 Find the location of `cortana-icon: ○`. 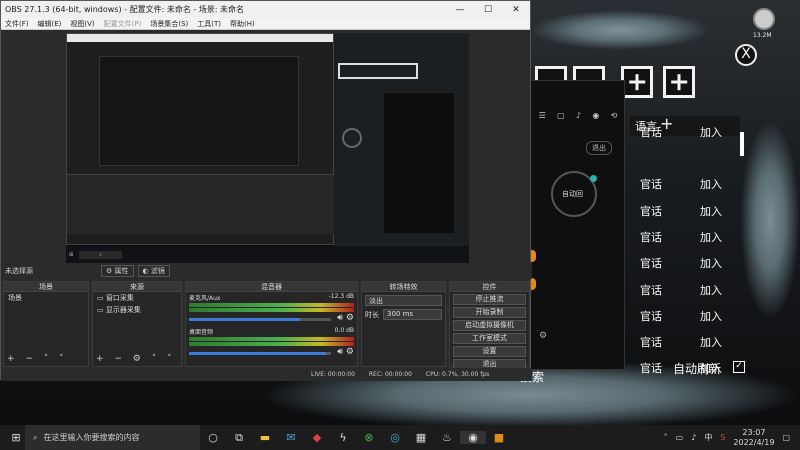

cortana-icon: ○ is located at coordinates (213, 437).